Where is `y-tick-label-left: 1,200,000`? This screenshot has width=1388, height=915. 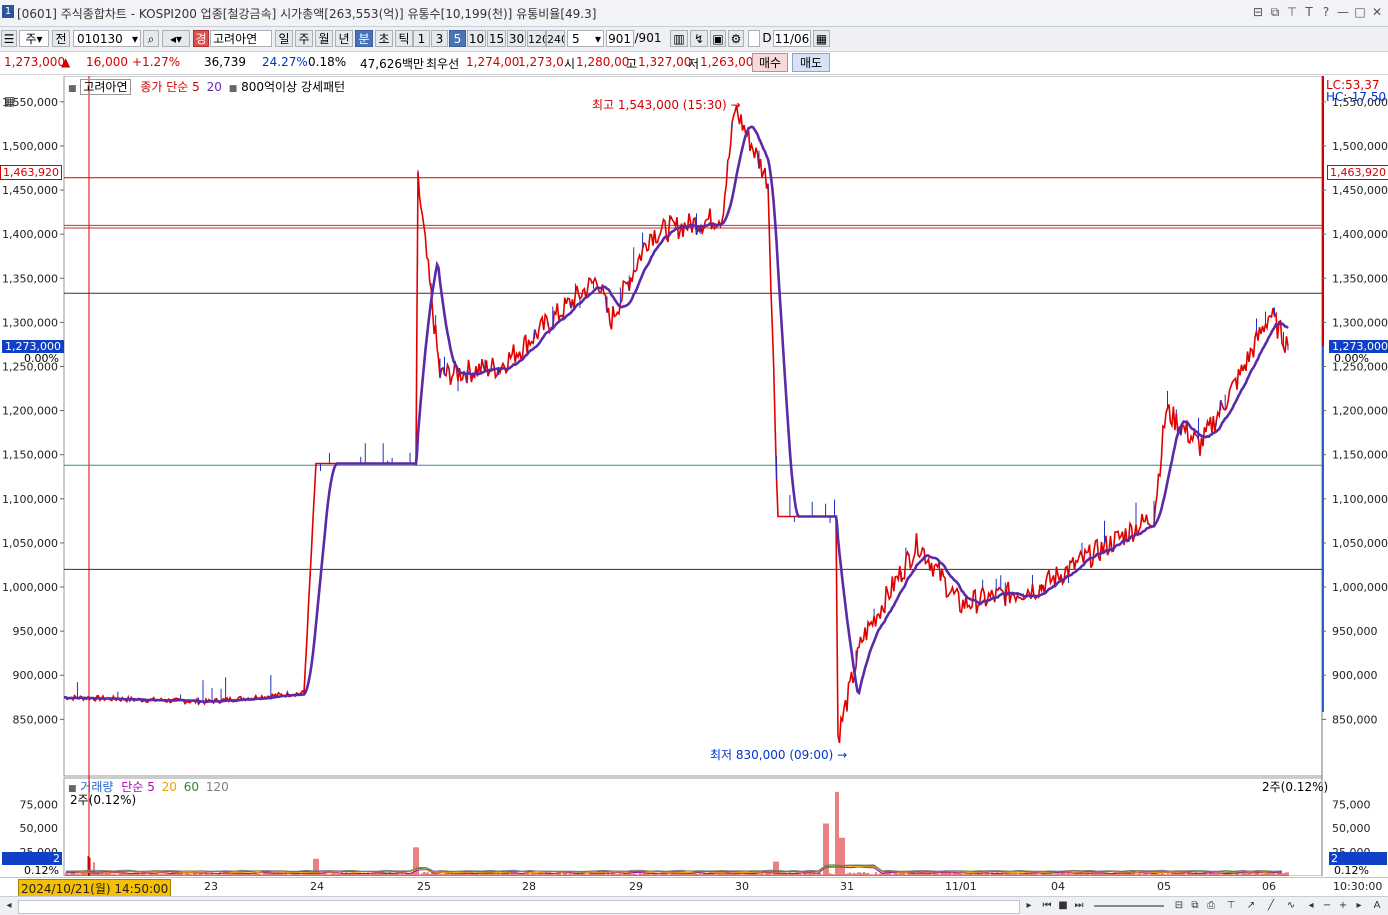 y-tick-label-left: 1,200,000 is located at coordinates (30, 411).